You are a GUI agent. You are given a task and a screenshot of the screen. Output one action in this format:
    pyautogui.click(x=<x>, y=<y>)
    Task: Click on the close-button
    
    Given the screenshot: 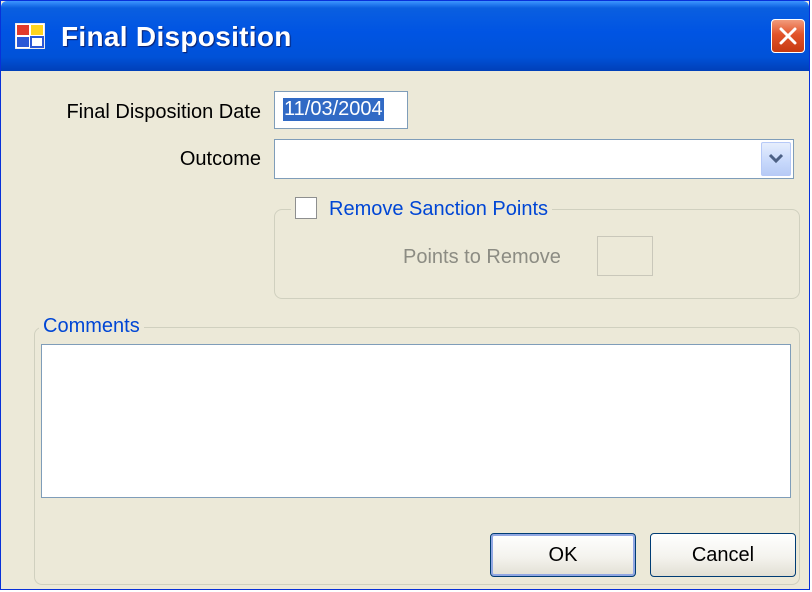 What is the action you would take?
    pyautogui.click(x=788, y=36)
    